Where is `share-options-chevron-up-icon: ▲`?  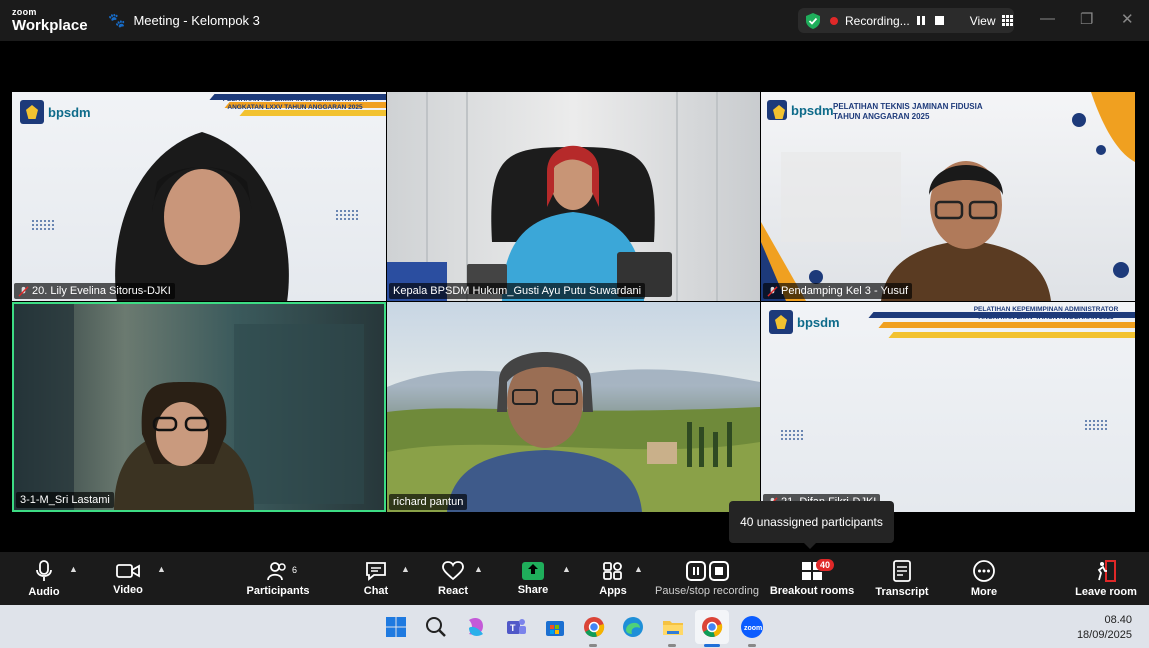 share-options-chevron-up-icon: ▲ is located at coordinates (566, 569).